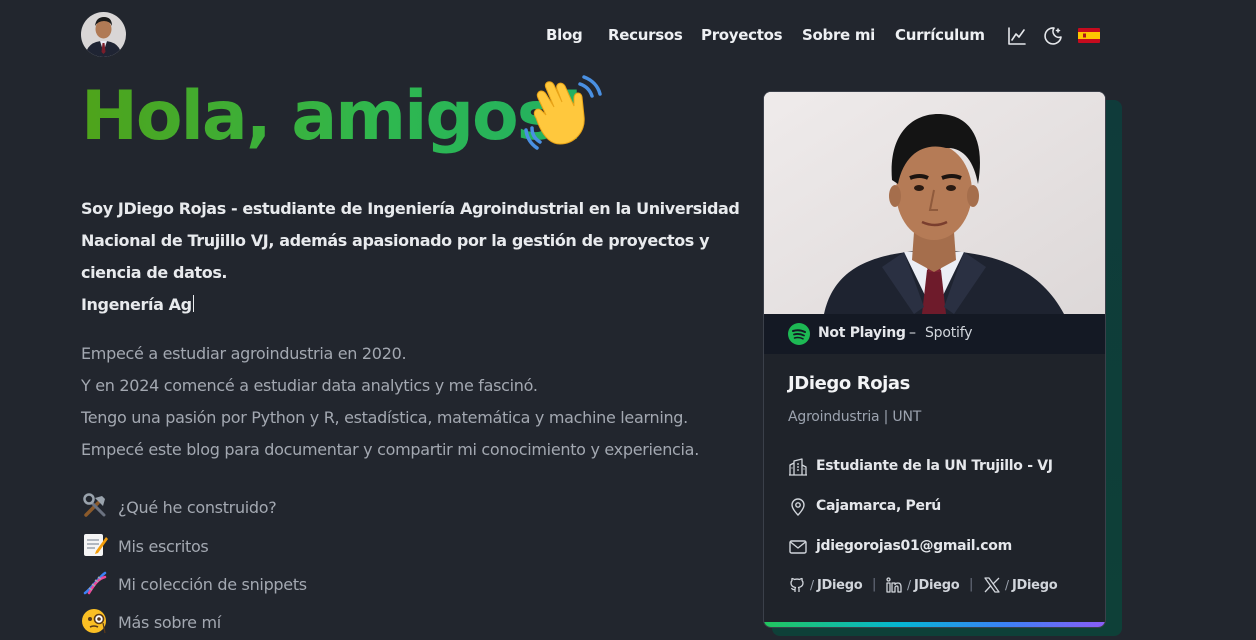 The width and height of the screenshot is (1256, 640). I want to click on nav-blog: Blog, so click(564, 35).